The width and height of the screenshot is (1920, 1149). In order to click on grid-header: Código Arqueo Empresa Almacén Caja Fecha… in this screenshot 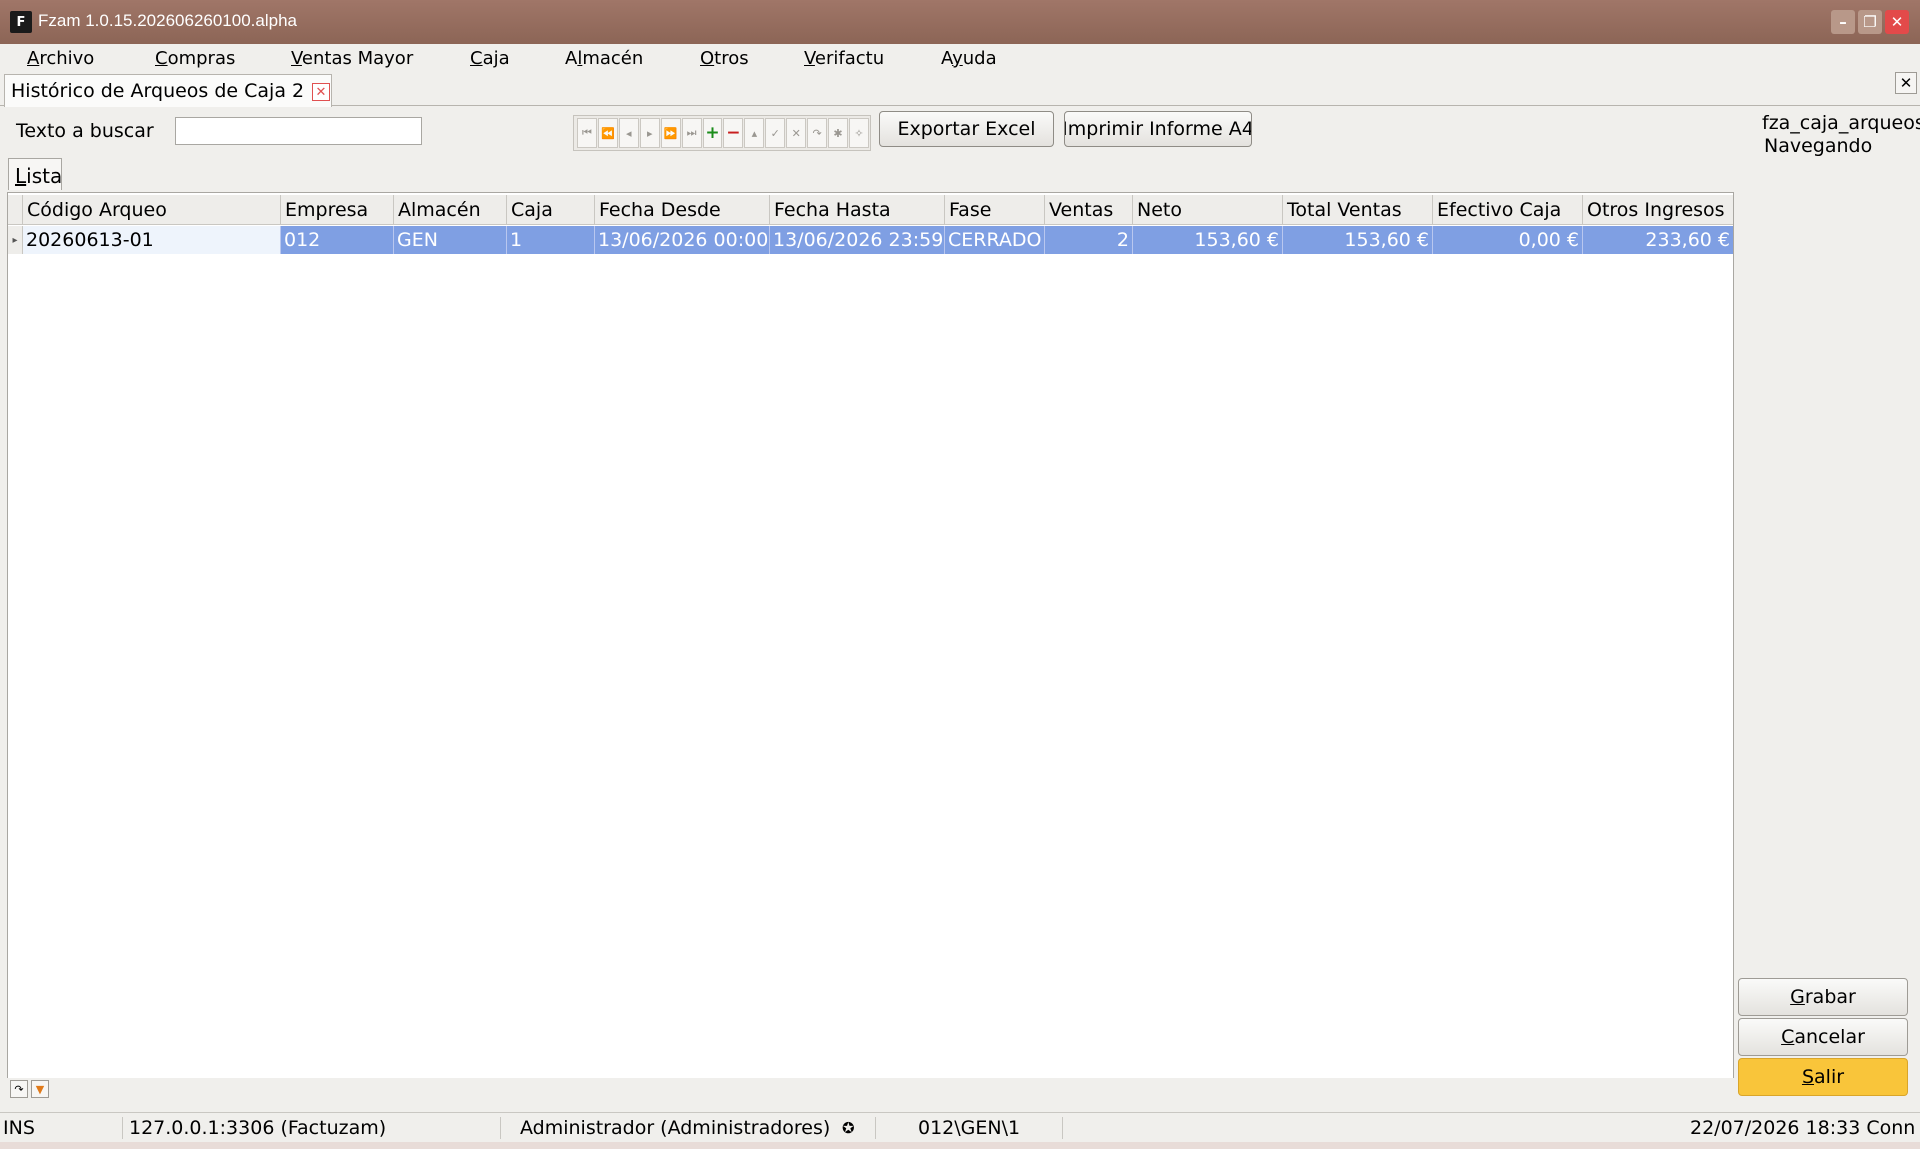, I will do `click(870, 210)`.